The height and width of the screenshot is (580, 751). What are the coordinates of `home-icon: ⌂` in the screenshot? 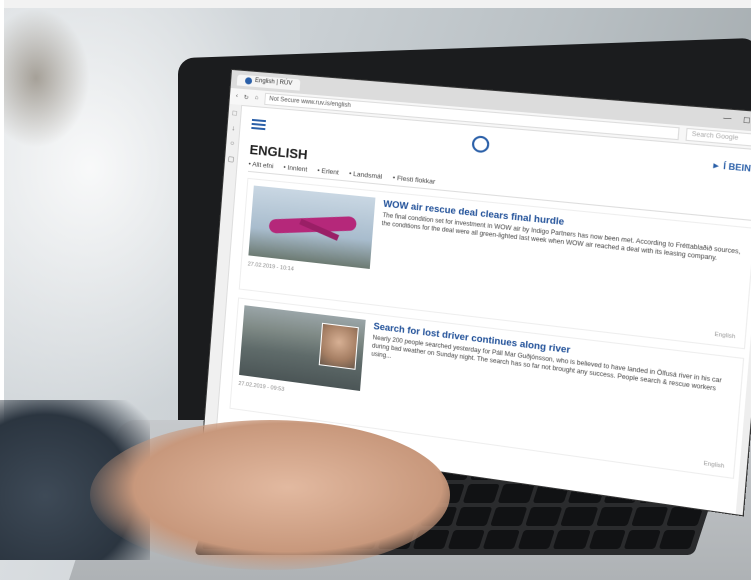 It's located at (256, 98).